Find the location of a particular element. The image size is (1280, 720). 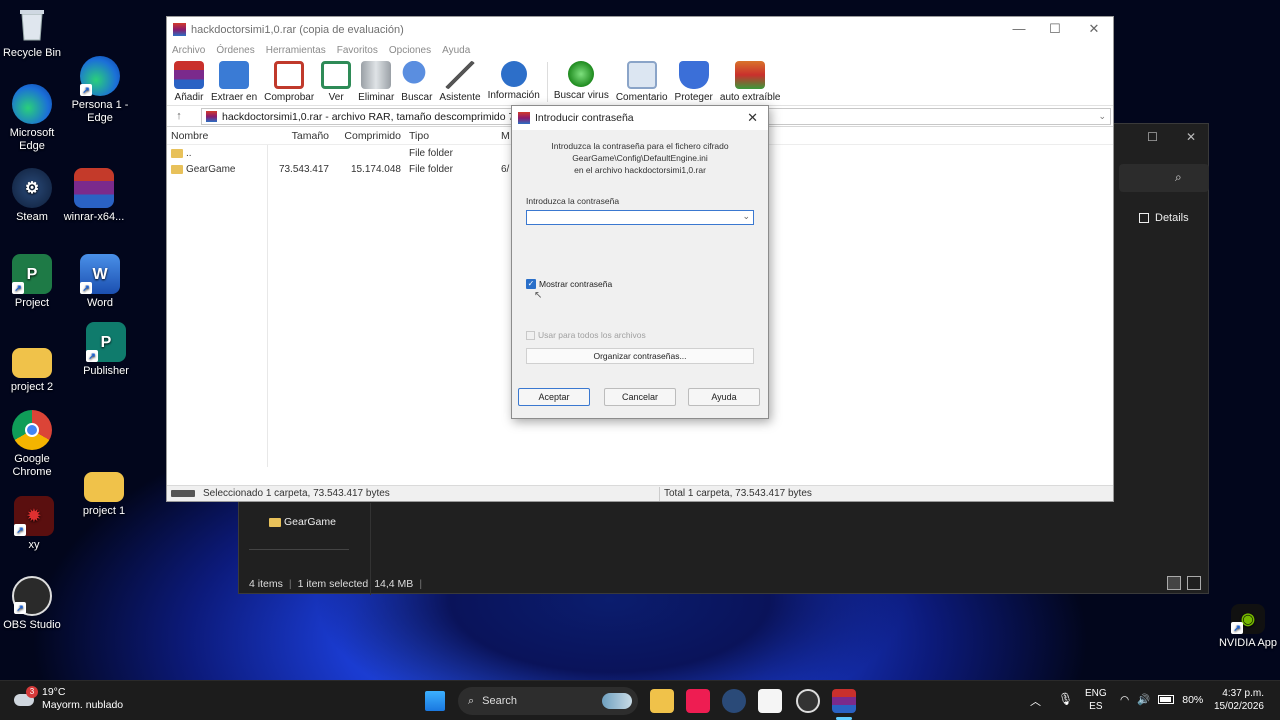

show-password-checkbox: ✓ Mostrar contraseña is located at coordinates (569, 284).